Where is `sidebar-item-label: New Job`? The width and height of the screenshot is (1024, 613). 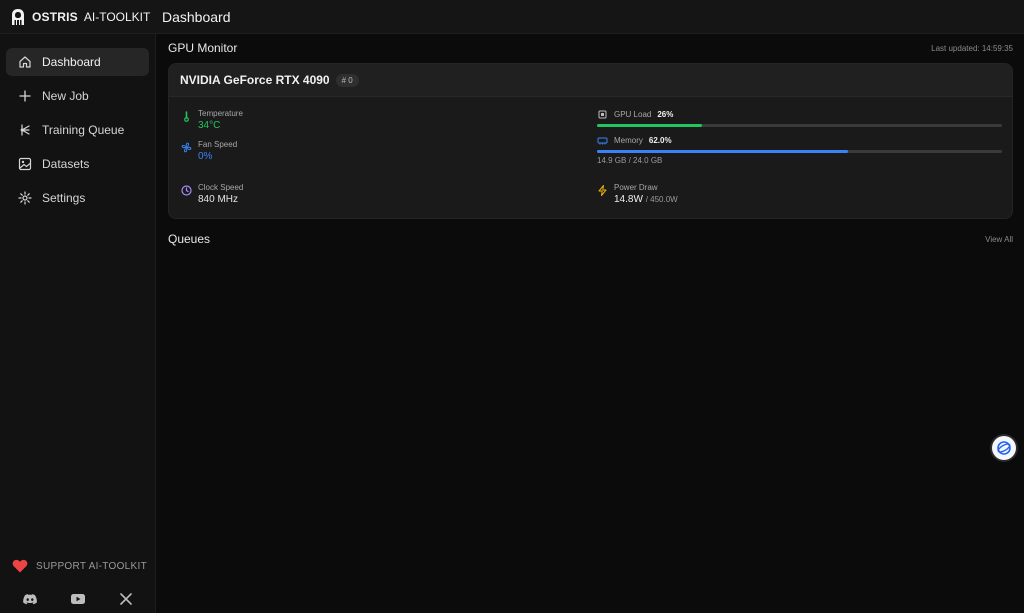
sidebar-item-label: New Job is located at coordinates (65, 96).